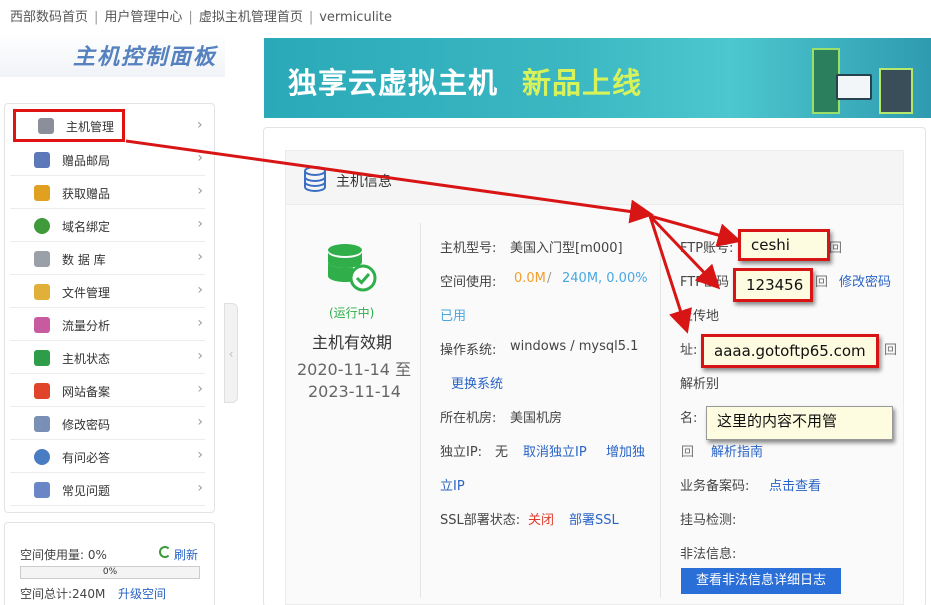  I want to click on annotation-ftp-account: ceshi, so click(784, 245).